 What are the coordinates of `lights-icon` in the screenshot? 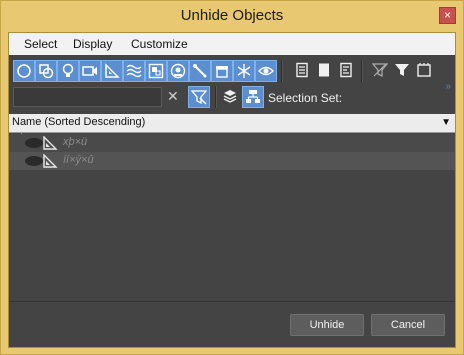 It's located at (68, 71).